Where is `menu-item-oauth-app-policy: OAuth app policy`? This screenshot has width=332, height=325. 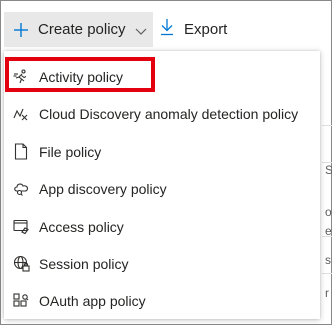 menu-item-oauth-app-policy: OAuth app policy is located at coordinates (162, 300).